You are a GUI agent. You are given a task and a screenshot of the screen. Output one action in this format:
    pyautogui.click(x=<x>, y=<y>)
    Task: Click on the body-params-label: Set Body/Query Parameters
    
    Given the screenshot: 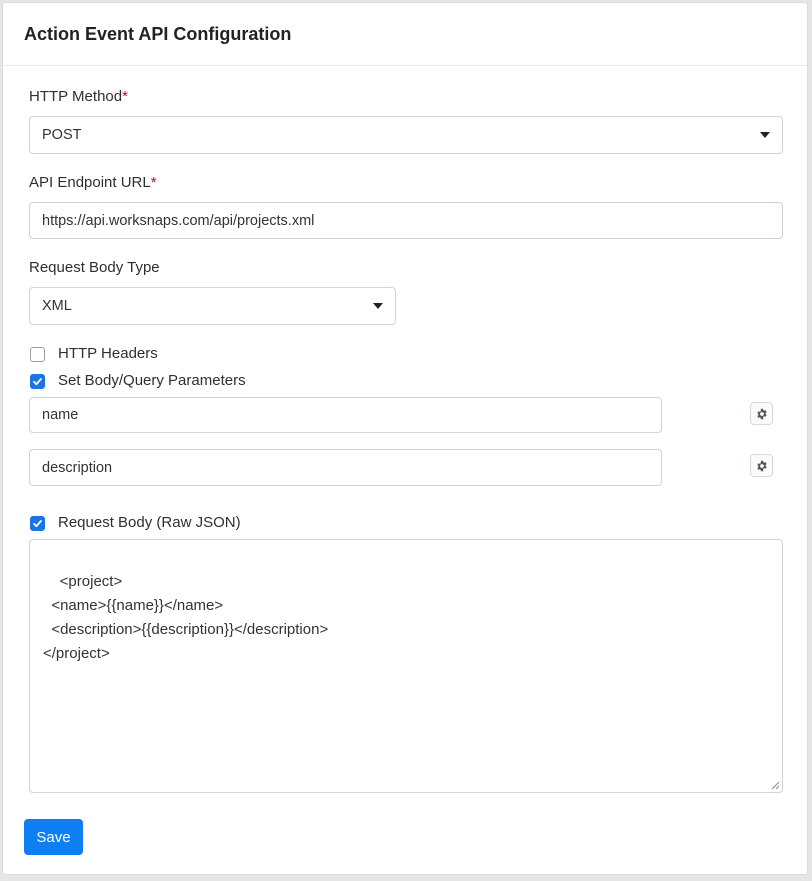 What is the action you would take?
    pyautogui.click(x=152, y=380)
    